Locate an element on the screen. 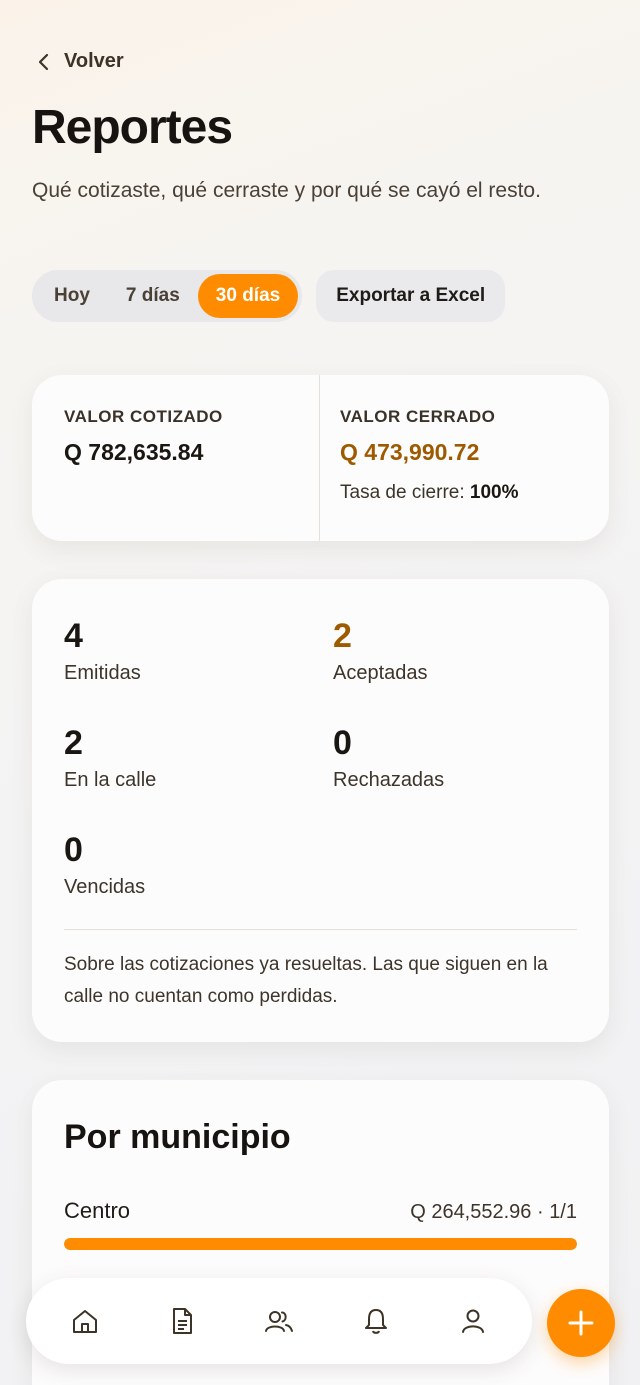  stat-accepted-label: Aceptadas is located at coordinates (380, 673).